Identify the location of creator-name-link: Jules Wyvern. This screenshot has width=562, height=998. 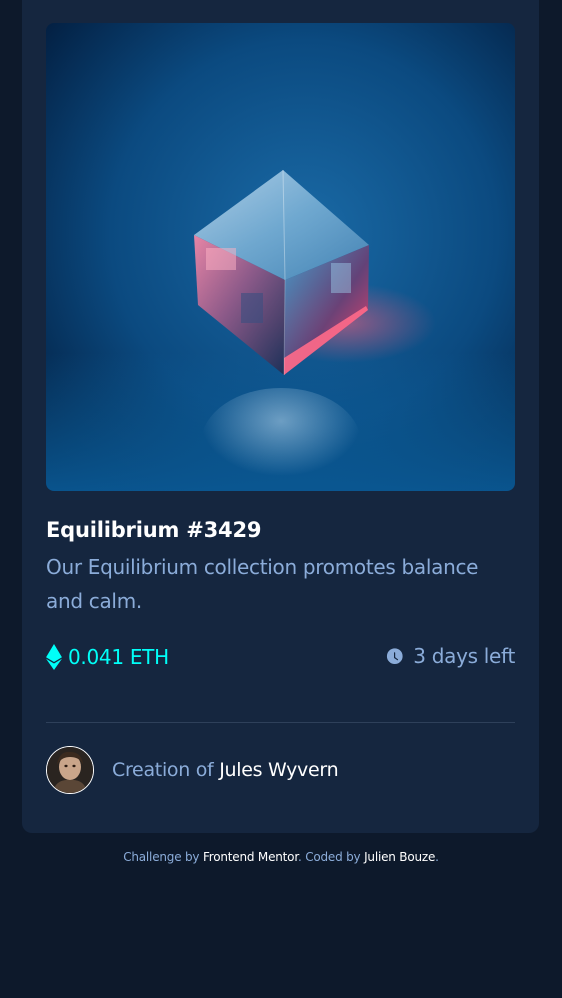
(278, 770).